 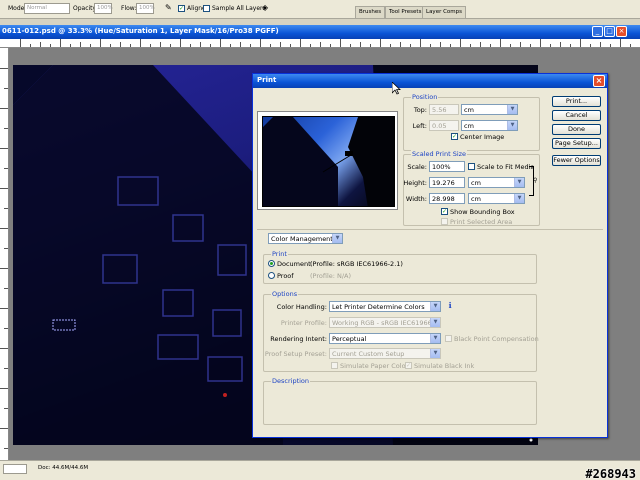 I want to click on color-handling-select: Let Printer Determine Colors ▼, so click(x=385, y=306).